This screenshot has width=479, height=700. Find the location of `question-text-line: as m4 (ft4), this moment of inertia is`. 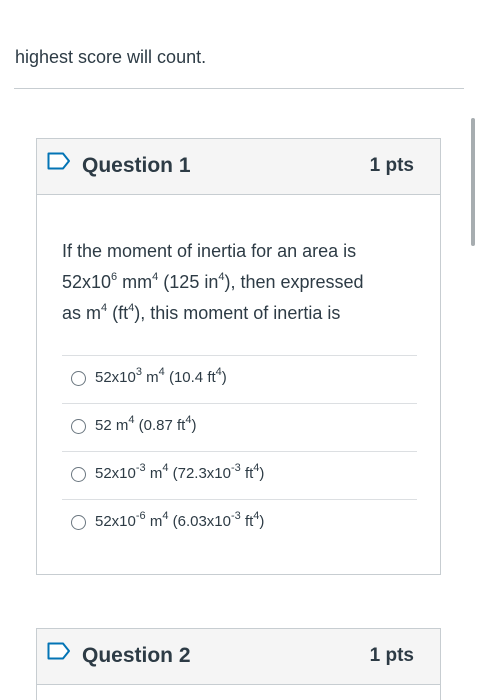

question-text-line: as m4 (ft4), this moment of inertia is is located at coordinates (201, 313).